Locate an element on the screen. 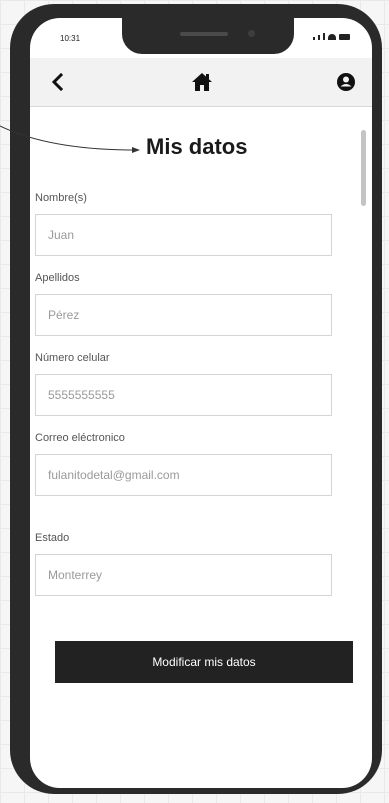  page-title: Mis datos is located at coordinates (197, 146).